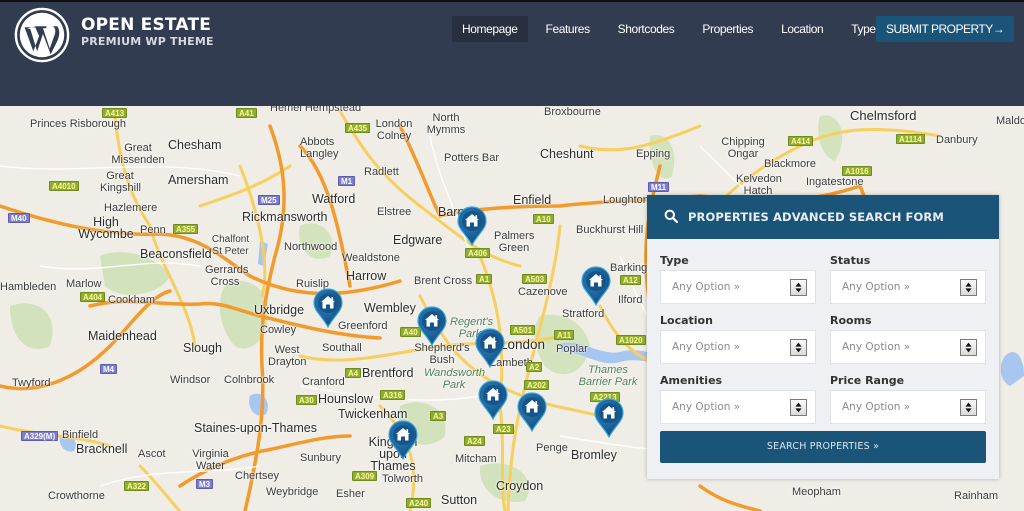 This screenshot has height=511, width=1024. I want to click on submit-property-button: SUBMIT PROPERTY→, so click(945, 29).